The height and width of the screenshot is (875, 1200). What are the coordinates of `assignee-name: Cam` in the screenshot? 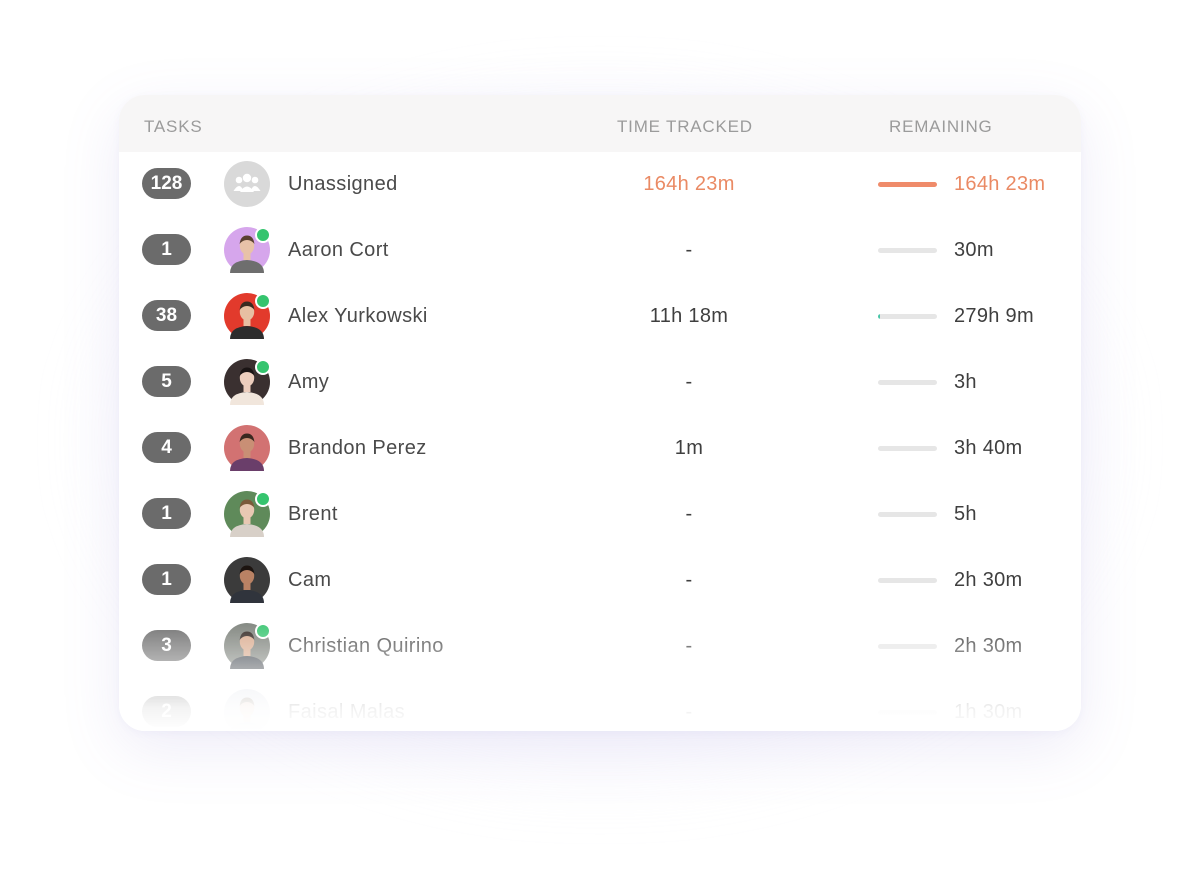 It's located at (309, 580).